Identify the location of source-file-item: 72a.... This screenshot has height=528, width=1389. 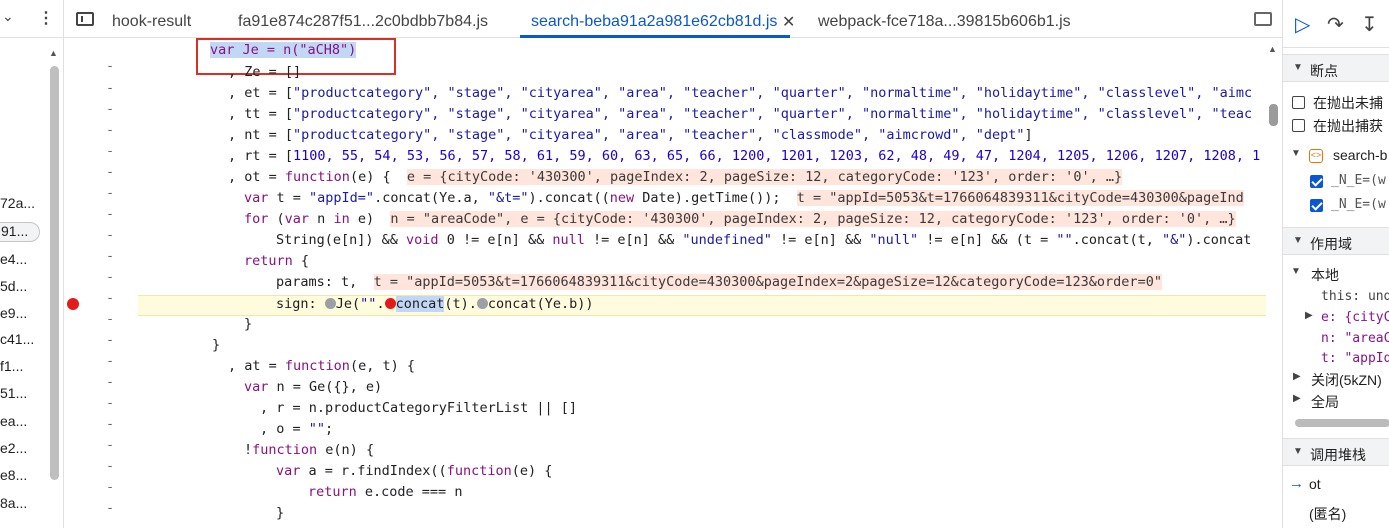
(23, 205).